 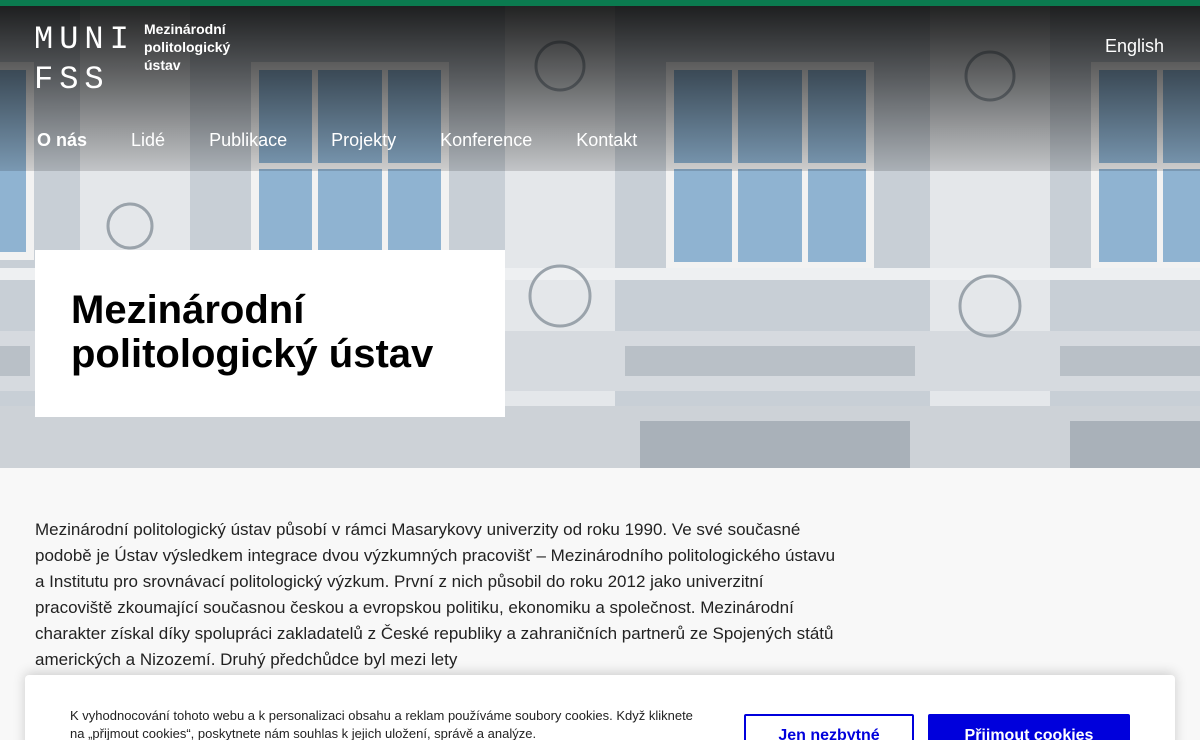 What do you see at coordinates (148, 140) in the screenshot?
I see `nav-item-people: Lidé` at bounding box center [148, 140].